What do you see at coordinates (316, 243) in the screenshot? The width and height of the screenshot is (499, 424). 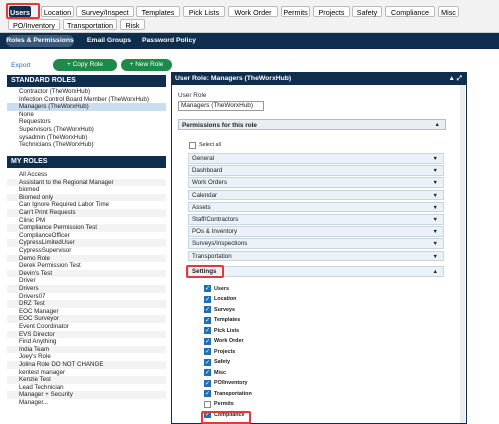 I see `section-surveys-inspections: Surveys/Inspections ▼` at bounding box center [316, 243].